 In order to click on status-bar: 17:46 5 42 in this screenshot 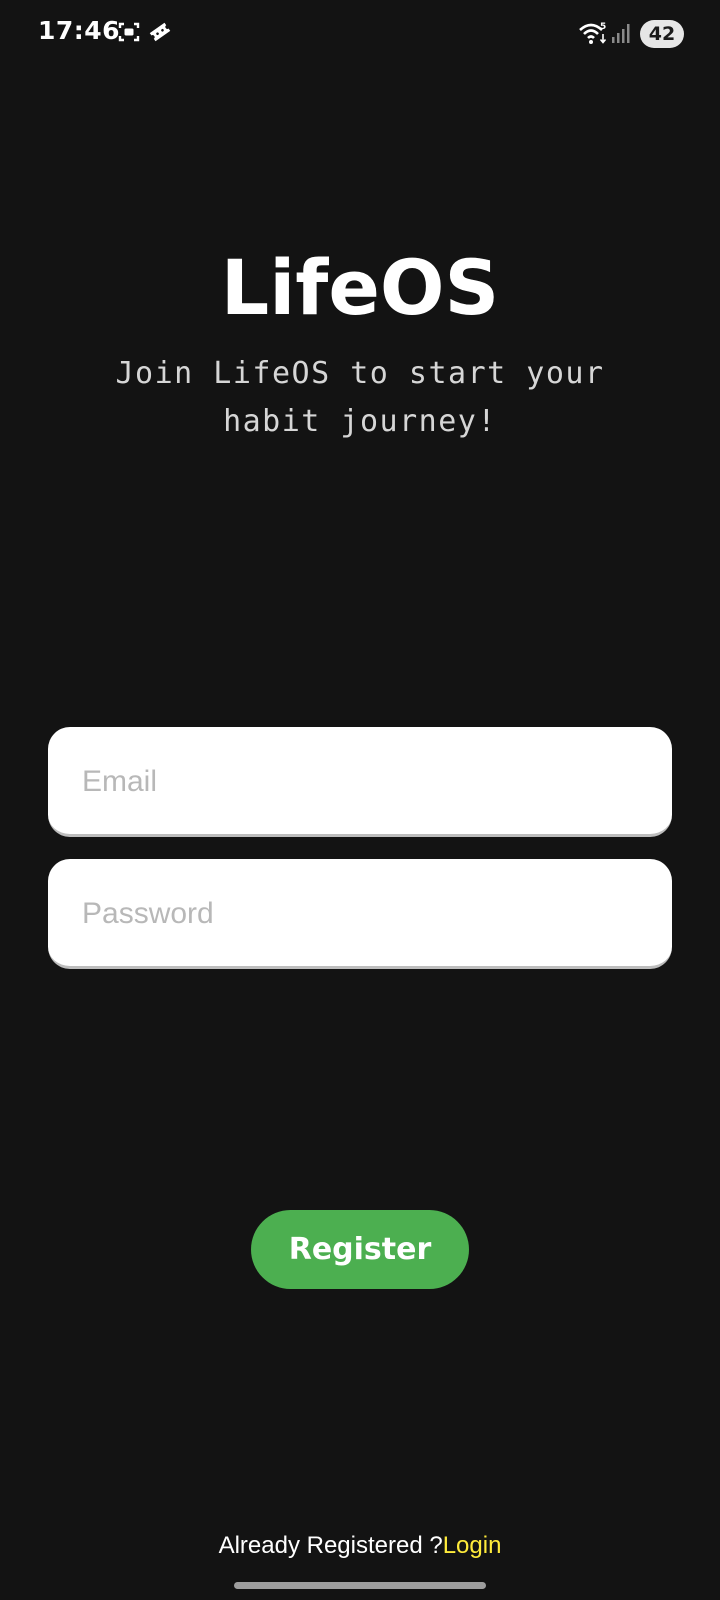, I will do `click(360, 33)`.